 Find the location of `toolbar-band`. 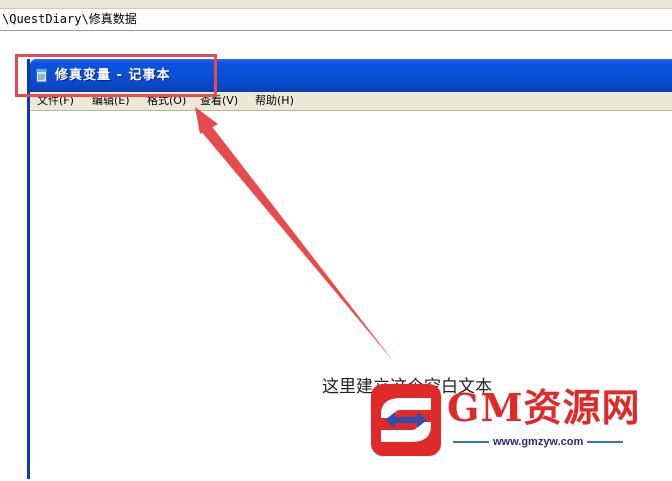

toolbar-band is located at coordinates (336, 4).